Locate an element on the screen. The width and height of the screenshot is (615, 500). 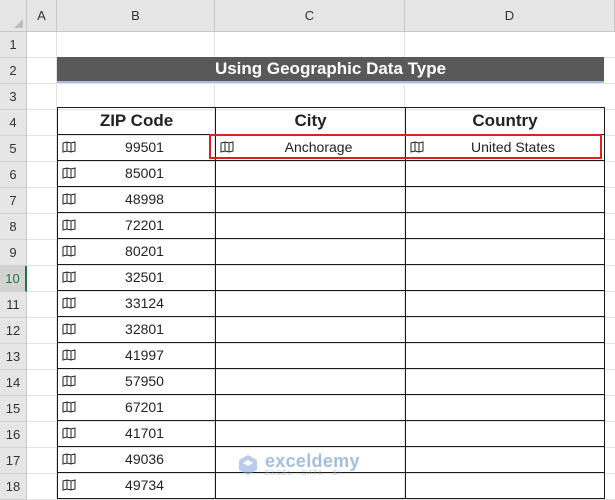
zip-code-cell: 32501 is located at coordinates (136, 277).